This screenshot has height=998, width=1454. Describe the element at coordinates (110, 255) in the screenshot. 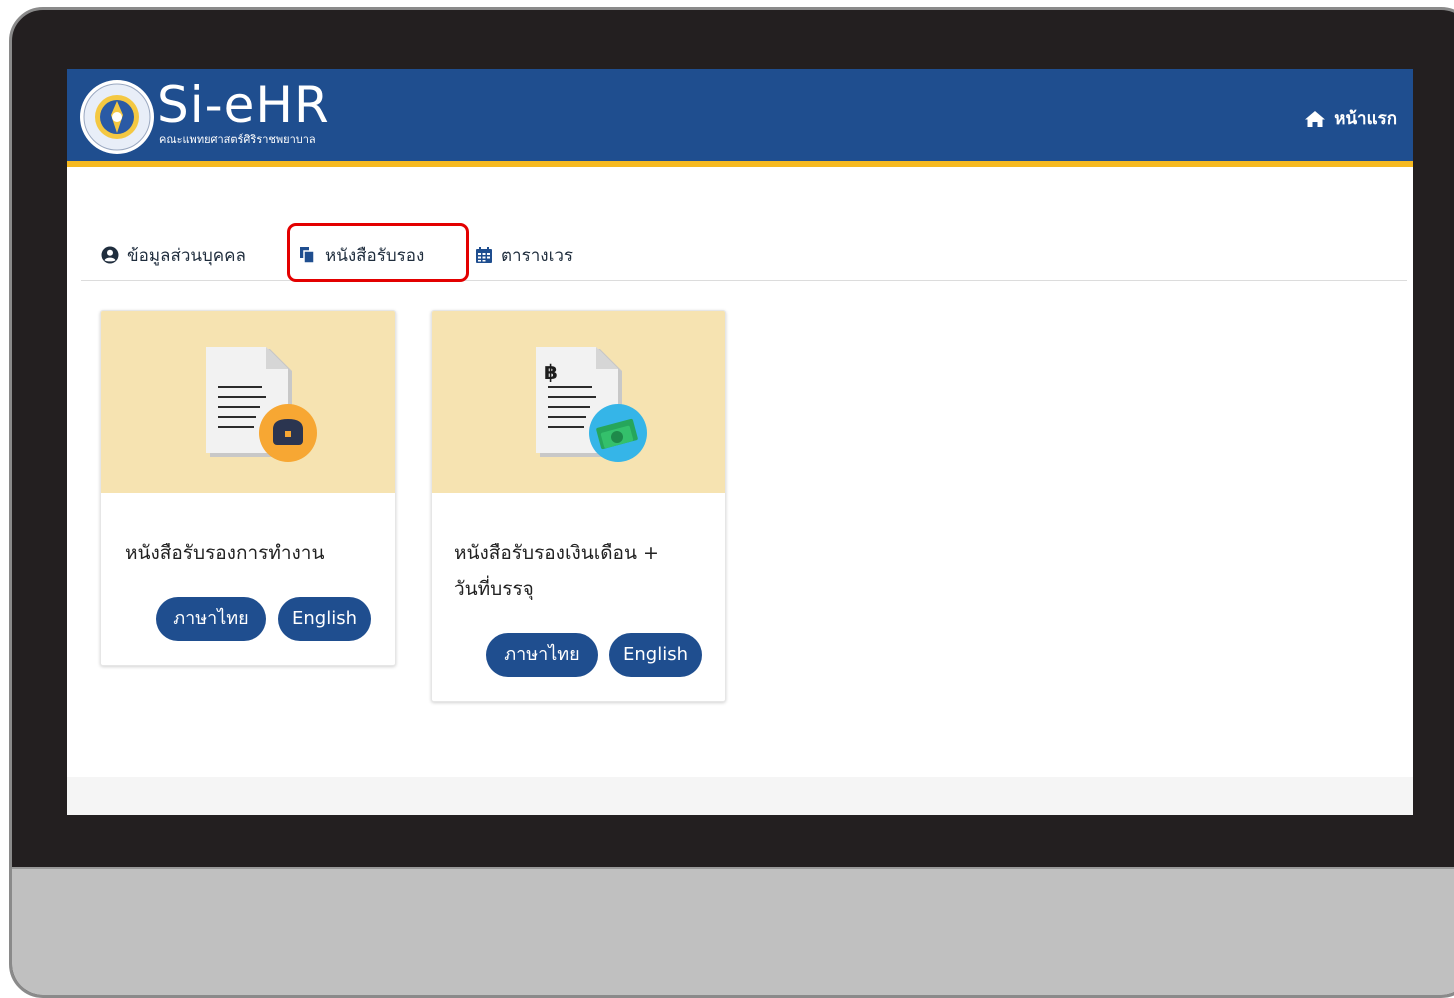

I see `user-circle-icon` at that location.